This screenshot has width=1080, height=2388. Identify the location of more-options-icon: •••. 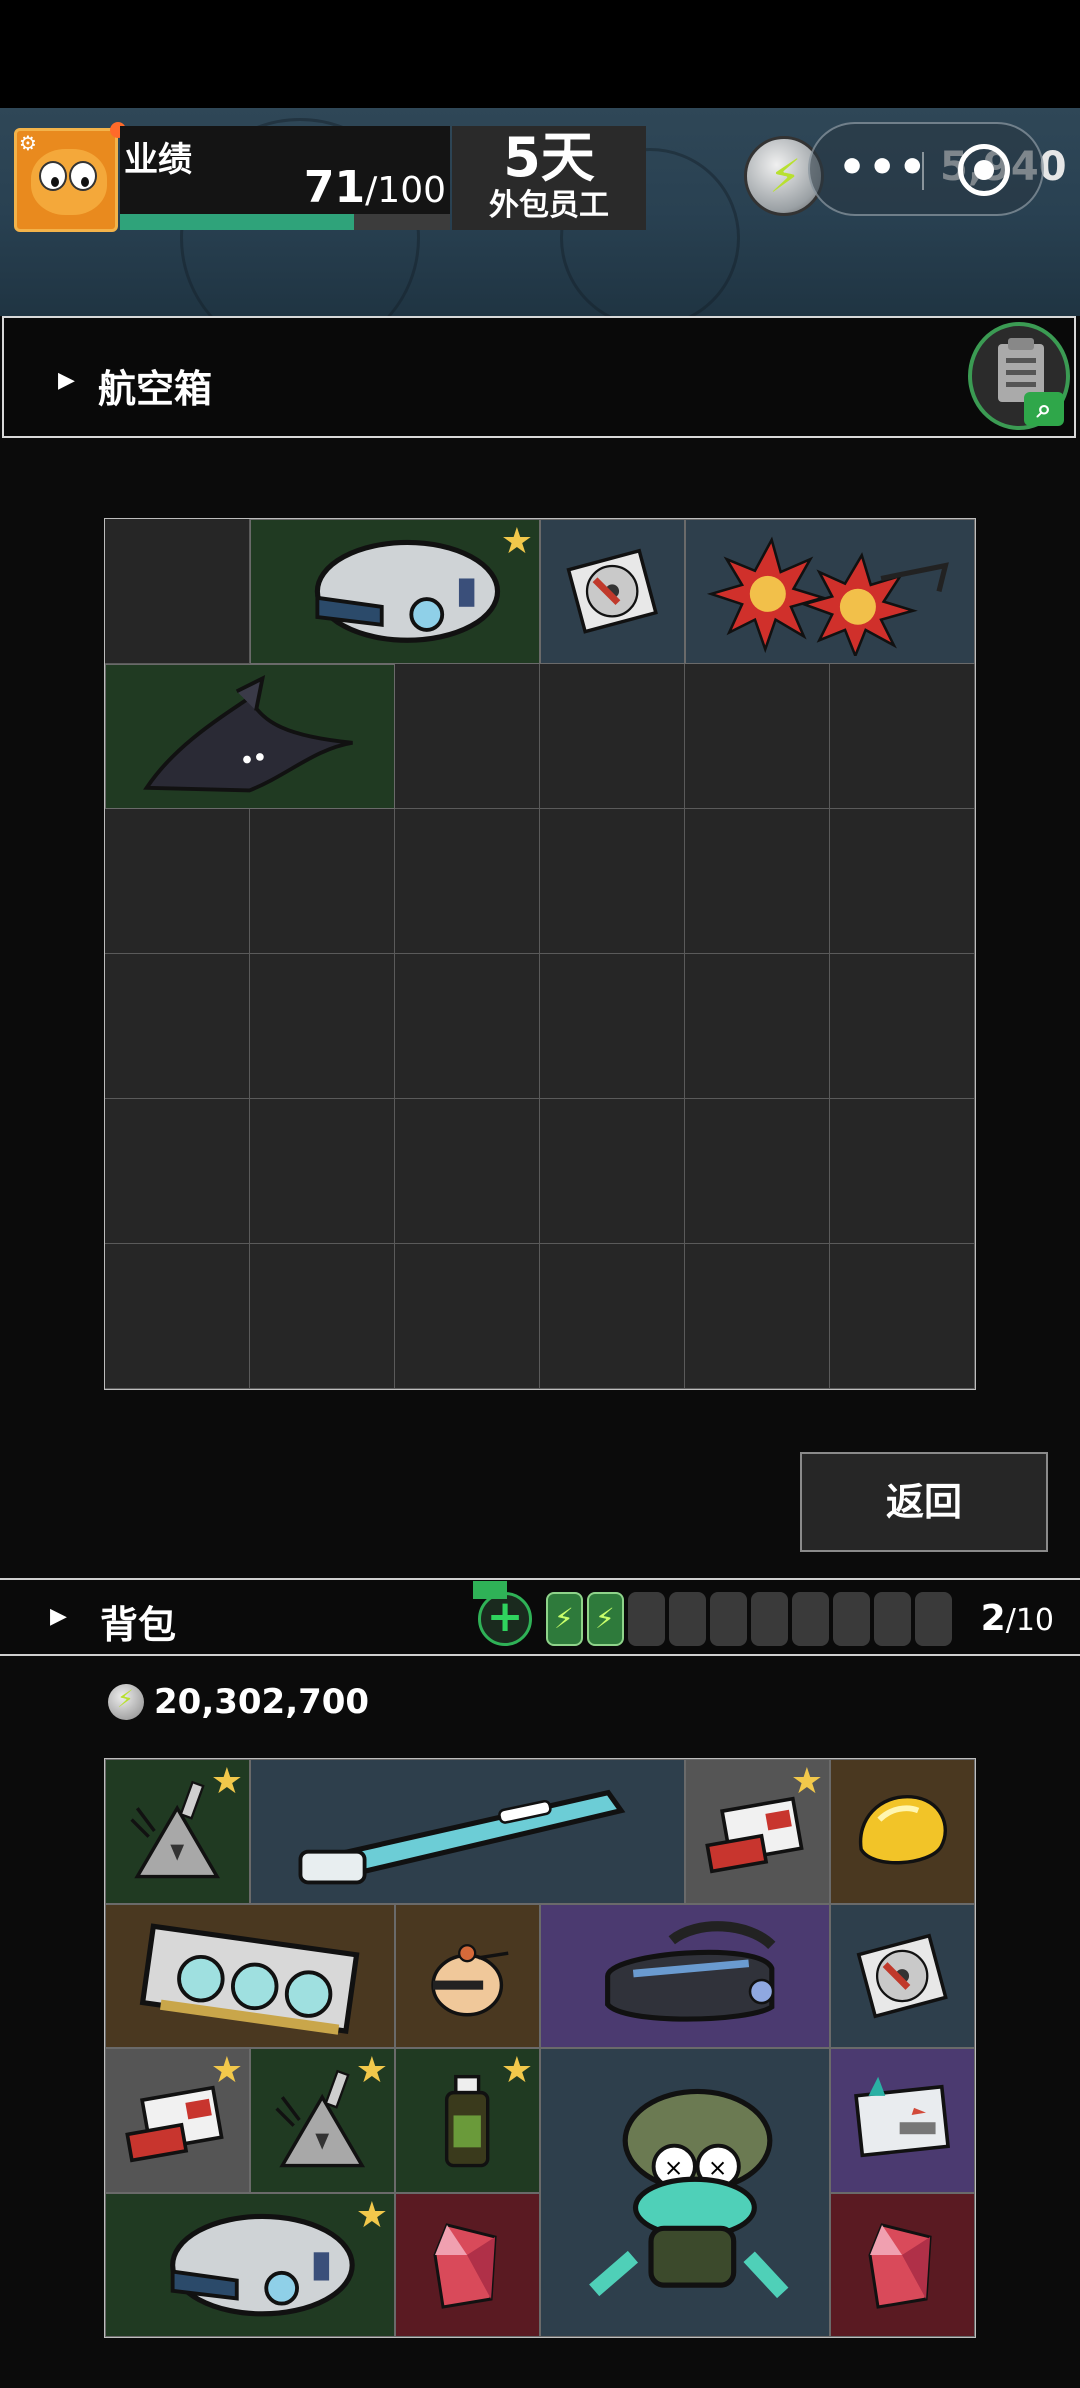
(883, 167).